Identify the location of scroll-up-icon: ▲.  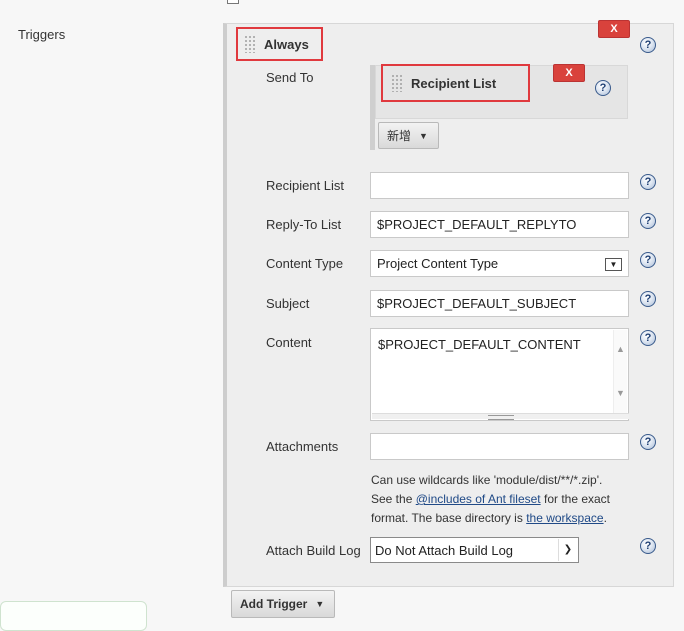
(620, 349).